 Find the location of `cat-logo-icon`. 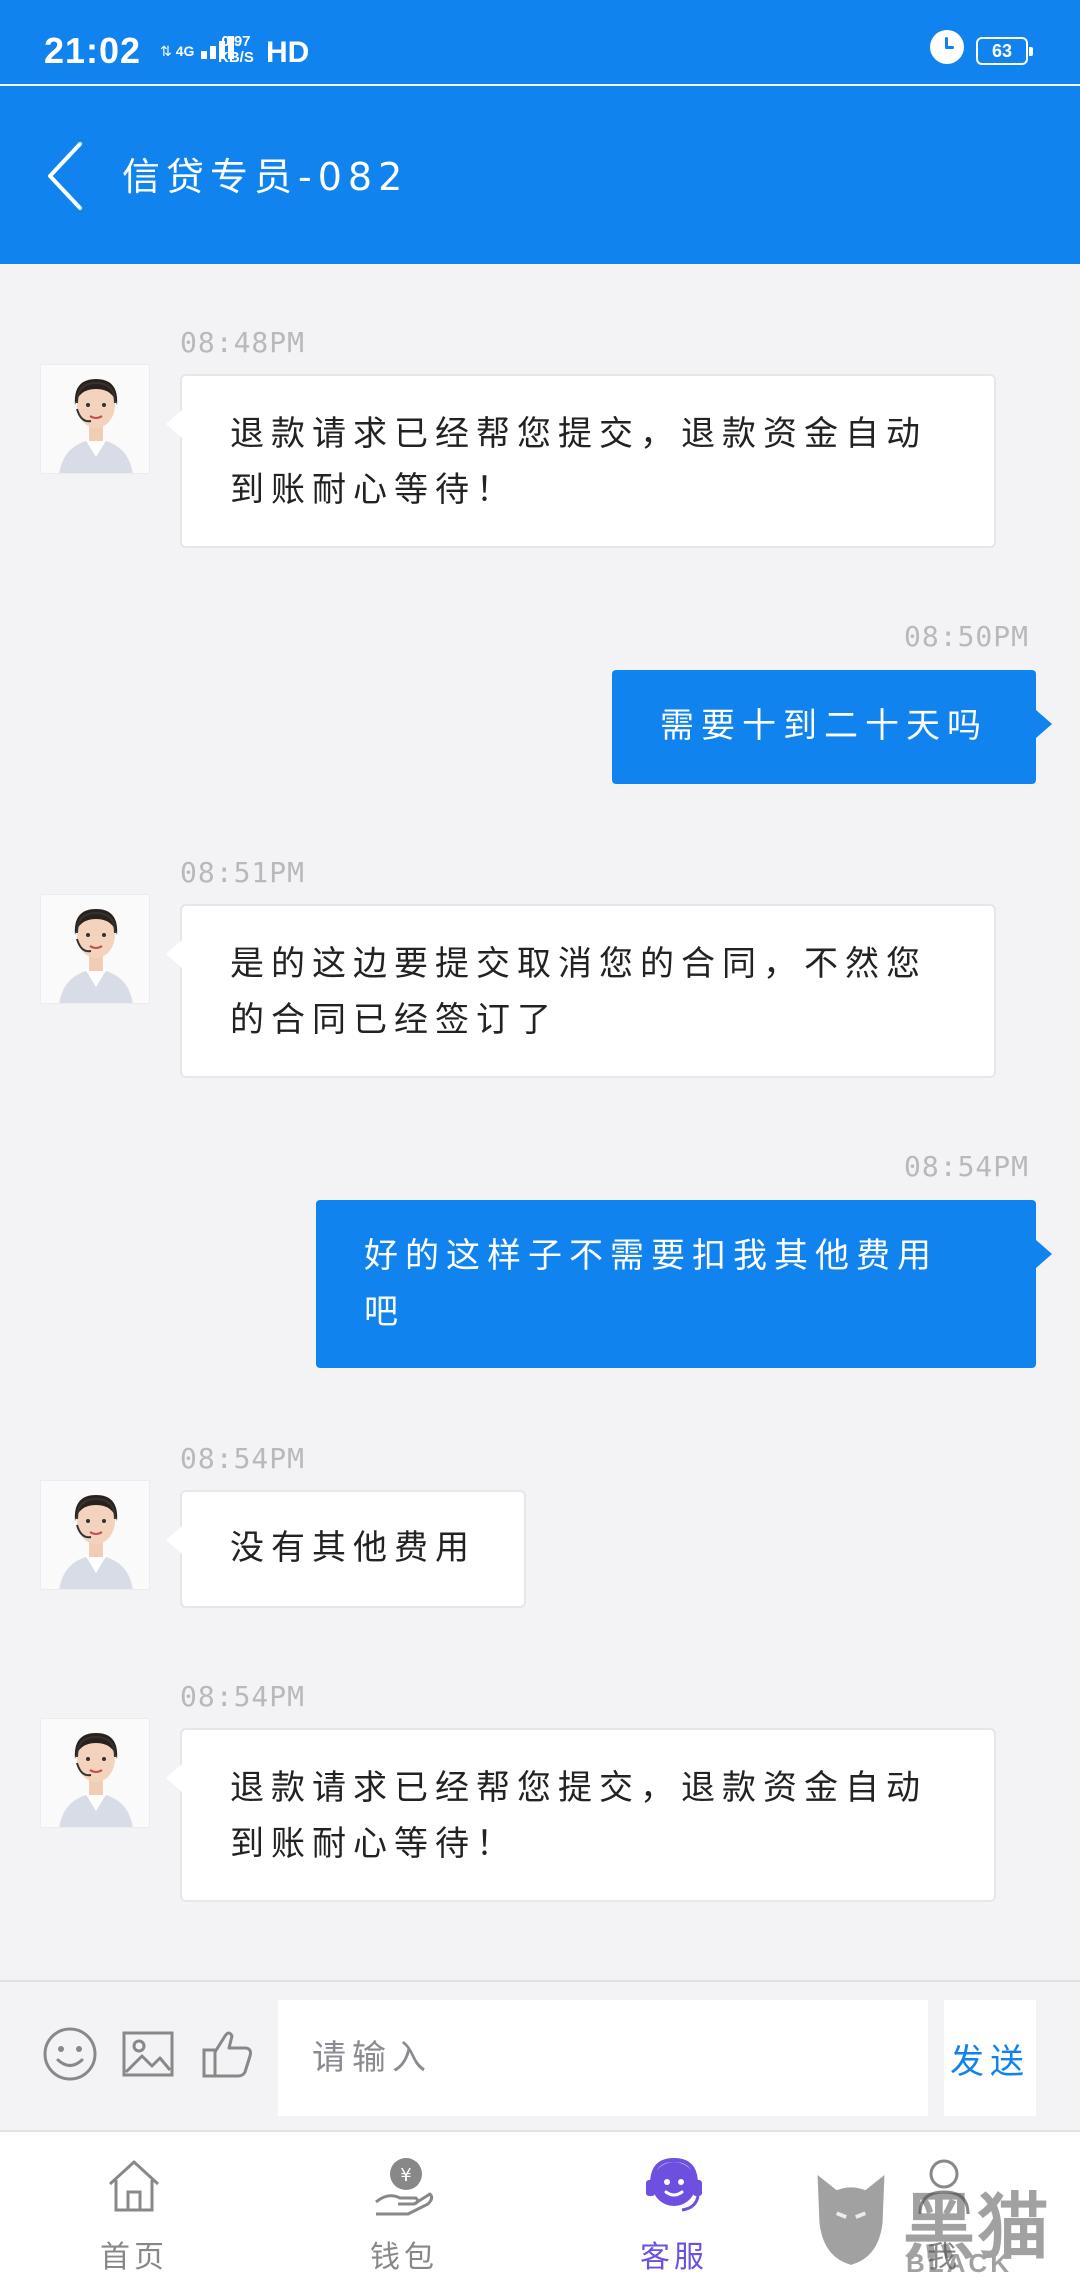

cat-logo-icon is located at coordinates (851, 2220).